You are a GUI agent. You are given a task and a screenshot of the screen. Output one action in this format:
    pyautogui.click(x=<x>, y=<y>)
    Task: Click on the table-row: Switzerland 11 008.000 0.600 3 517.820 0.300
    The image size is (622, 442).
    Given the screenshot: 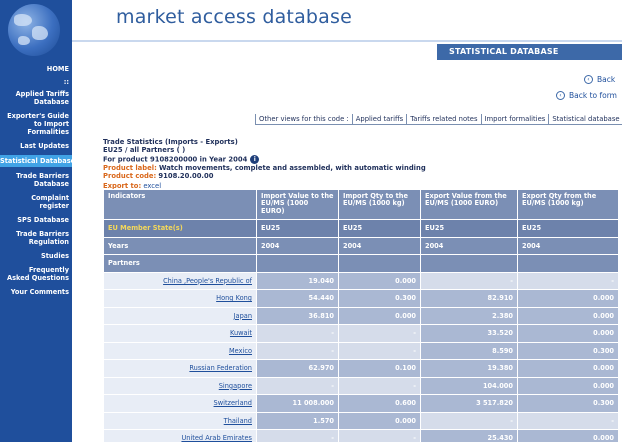 What is the action you would take?
    pyautogui.click(x=361, y=403)
    